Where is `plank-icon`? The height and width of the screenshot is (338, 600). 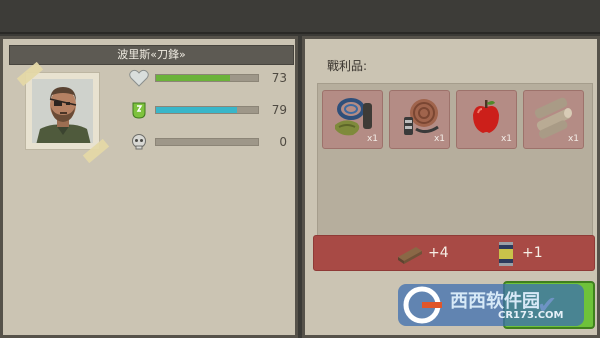 plank-icon is located at coordinates (410, 255).